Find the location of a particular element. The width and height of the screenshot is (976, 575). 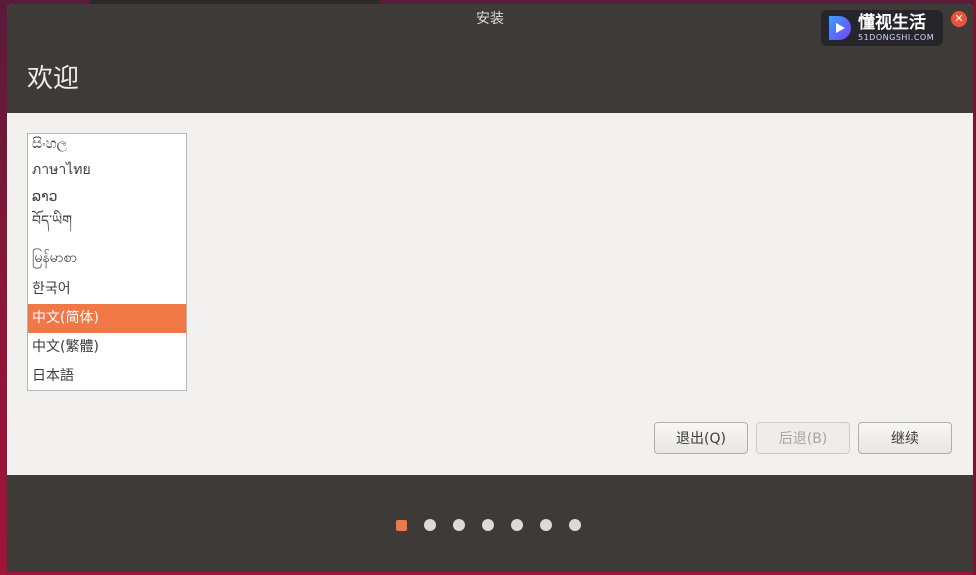

language-item: 한국어 is located at coordinates (107, 289).